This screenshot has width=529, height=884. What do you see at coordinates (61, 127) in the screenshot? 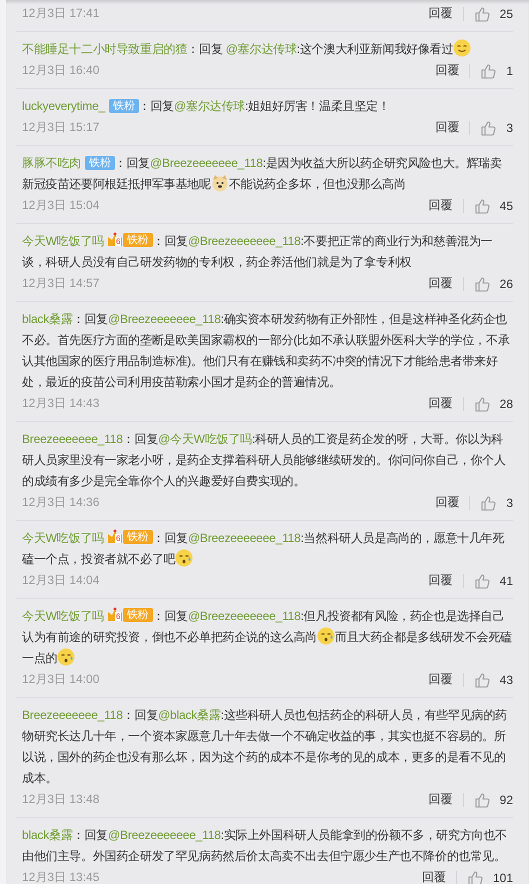
I see `comment-time: 12月3日 15:17` at bounding box center [61, 127].